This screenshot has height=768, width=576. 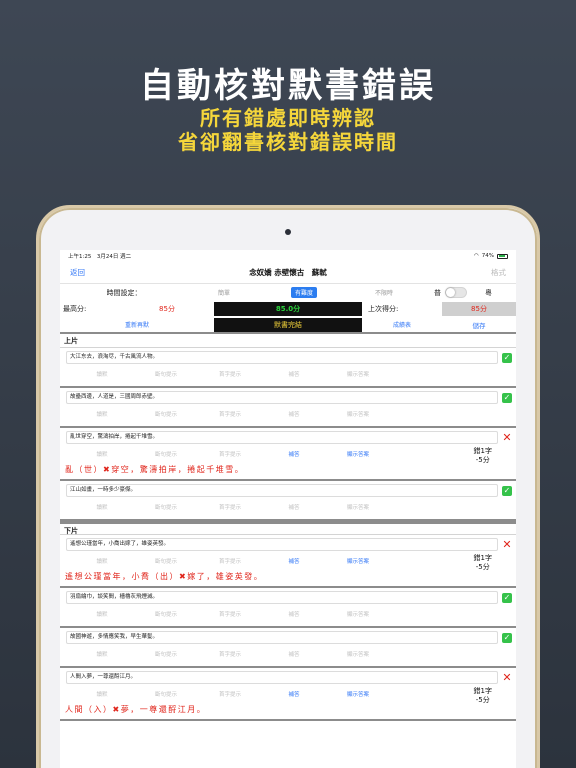 What do you see at coordinates (282, 677) in the screenshot?
I see `verse-input: 人間入夢，一尊還酹江月。` at bounding box center [282, 677].